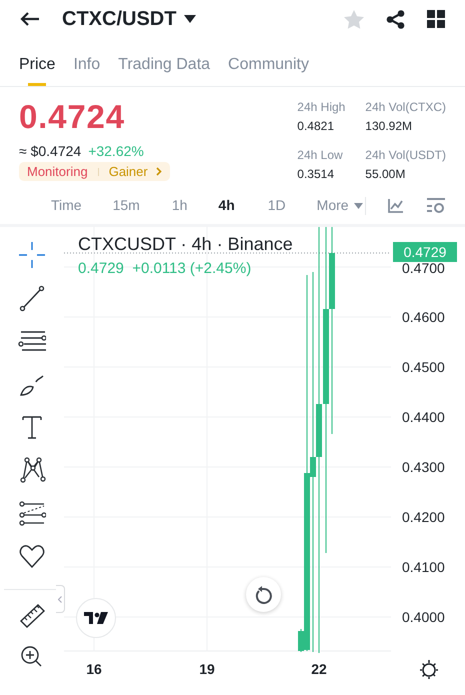 The height and width of the screenshot is (695, 465). Describe the element at coordinates (32, 556) in the screenshot. I see `heart-icon` at that location.